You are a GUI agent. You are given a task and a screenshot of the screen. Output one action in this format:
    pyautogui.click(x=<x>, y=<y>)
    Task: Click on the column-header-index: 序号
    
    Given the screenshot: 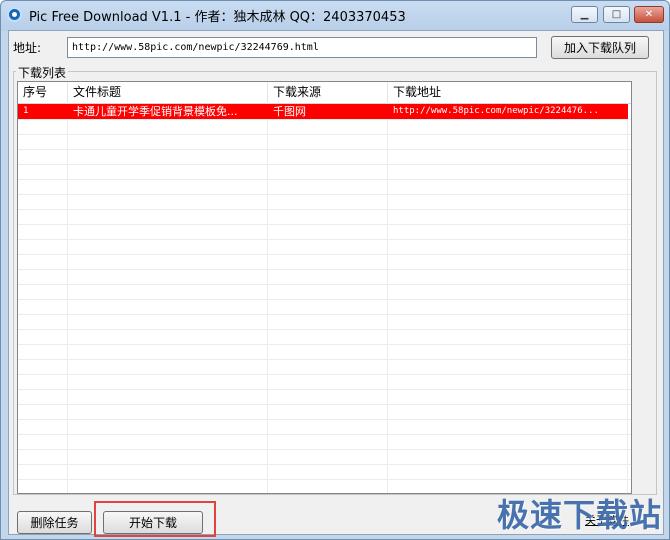 What is the action you would take?
    pyautogui.click(x=43, y=92)
    